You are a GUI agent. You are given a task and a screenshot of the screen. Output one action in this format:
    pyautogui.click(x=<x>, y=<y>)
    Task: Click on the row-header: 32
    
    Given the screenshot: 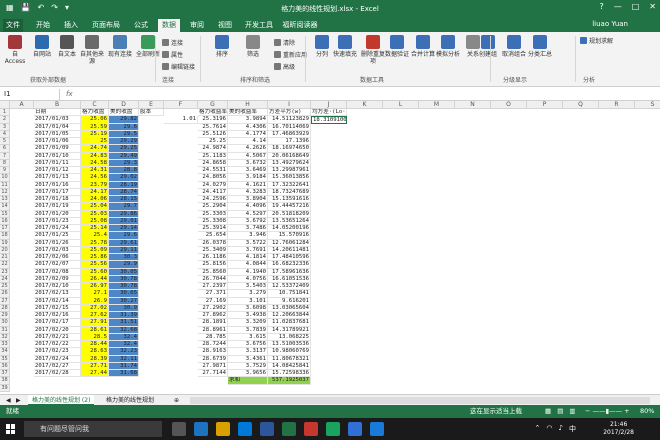 What is the action you would take?
    pyautogui.click(x=5, y=337)
    